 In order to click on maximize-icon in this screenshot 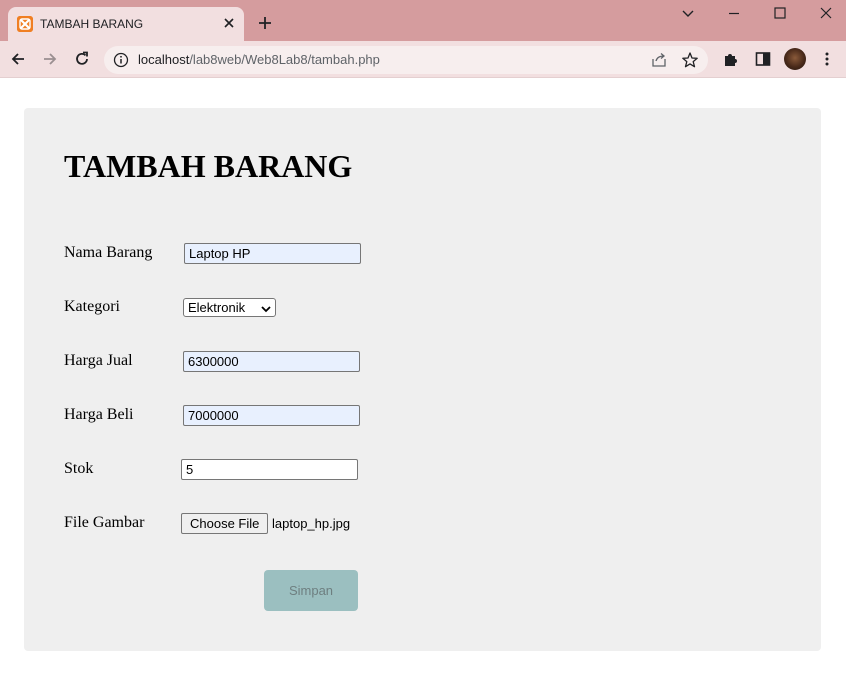, I will do `click(780, 13)`.